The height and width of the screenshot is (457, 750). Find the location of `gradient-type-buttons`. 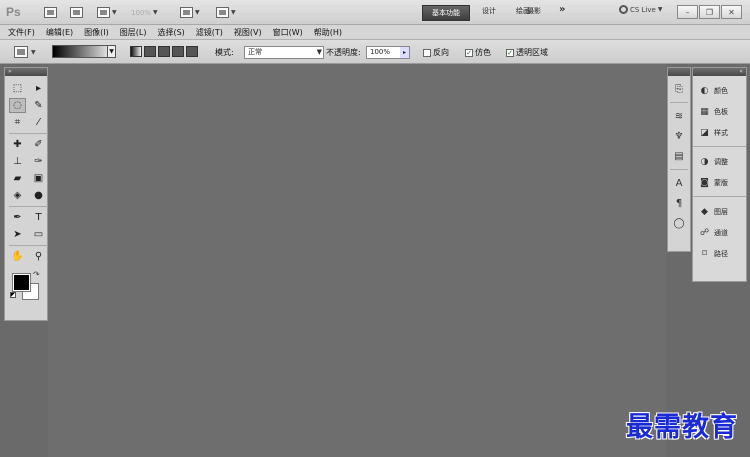

gradient-type-buttons is located at coordinates (164, 51).